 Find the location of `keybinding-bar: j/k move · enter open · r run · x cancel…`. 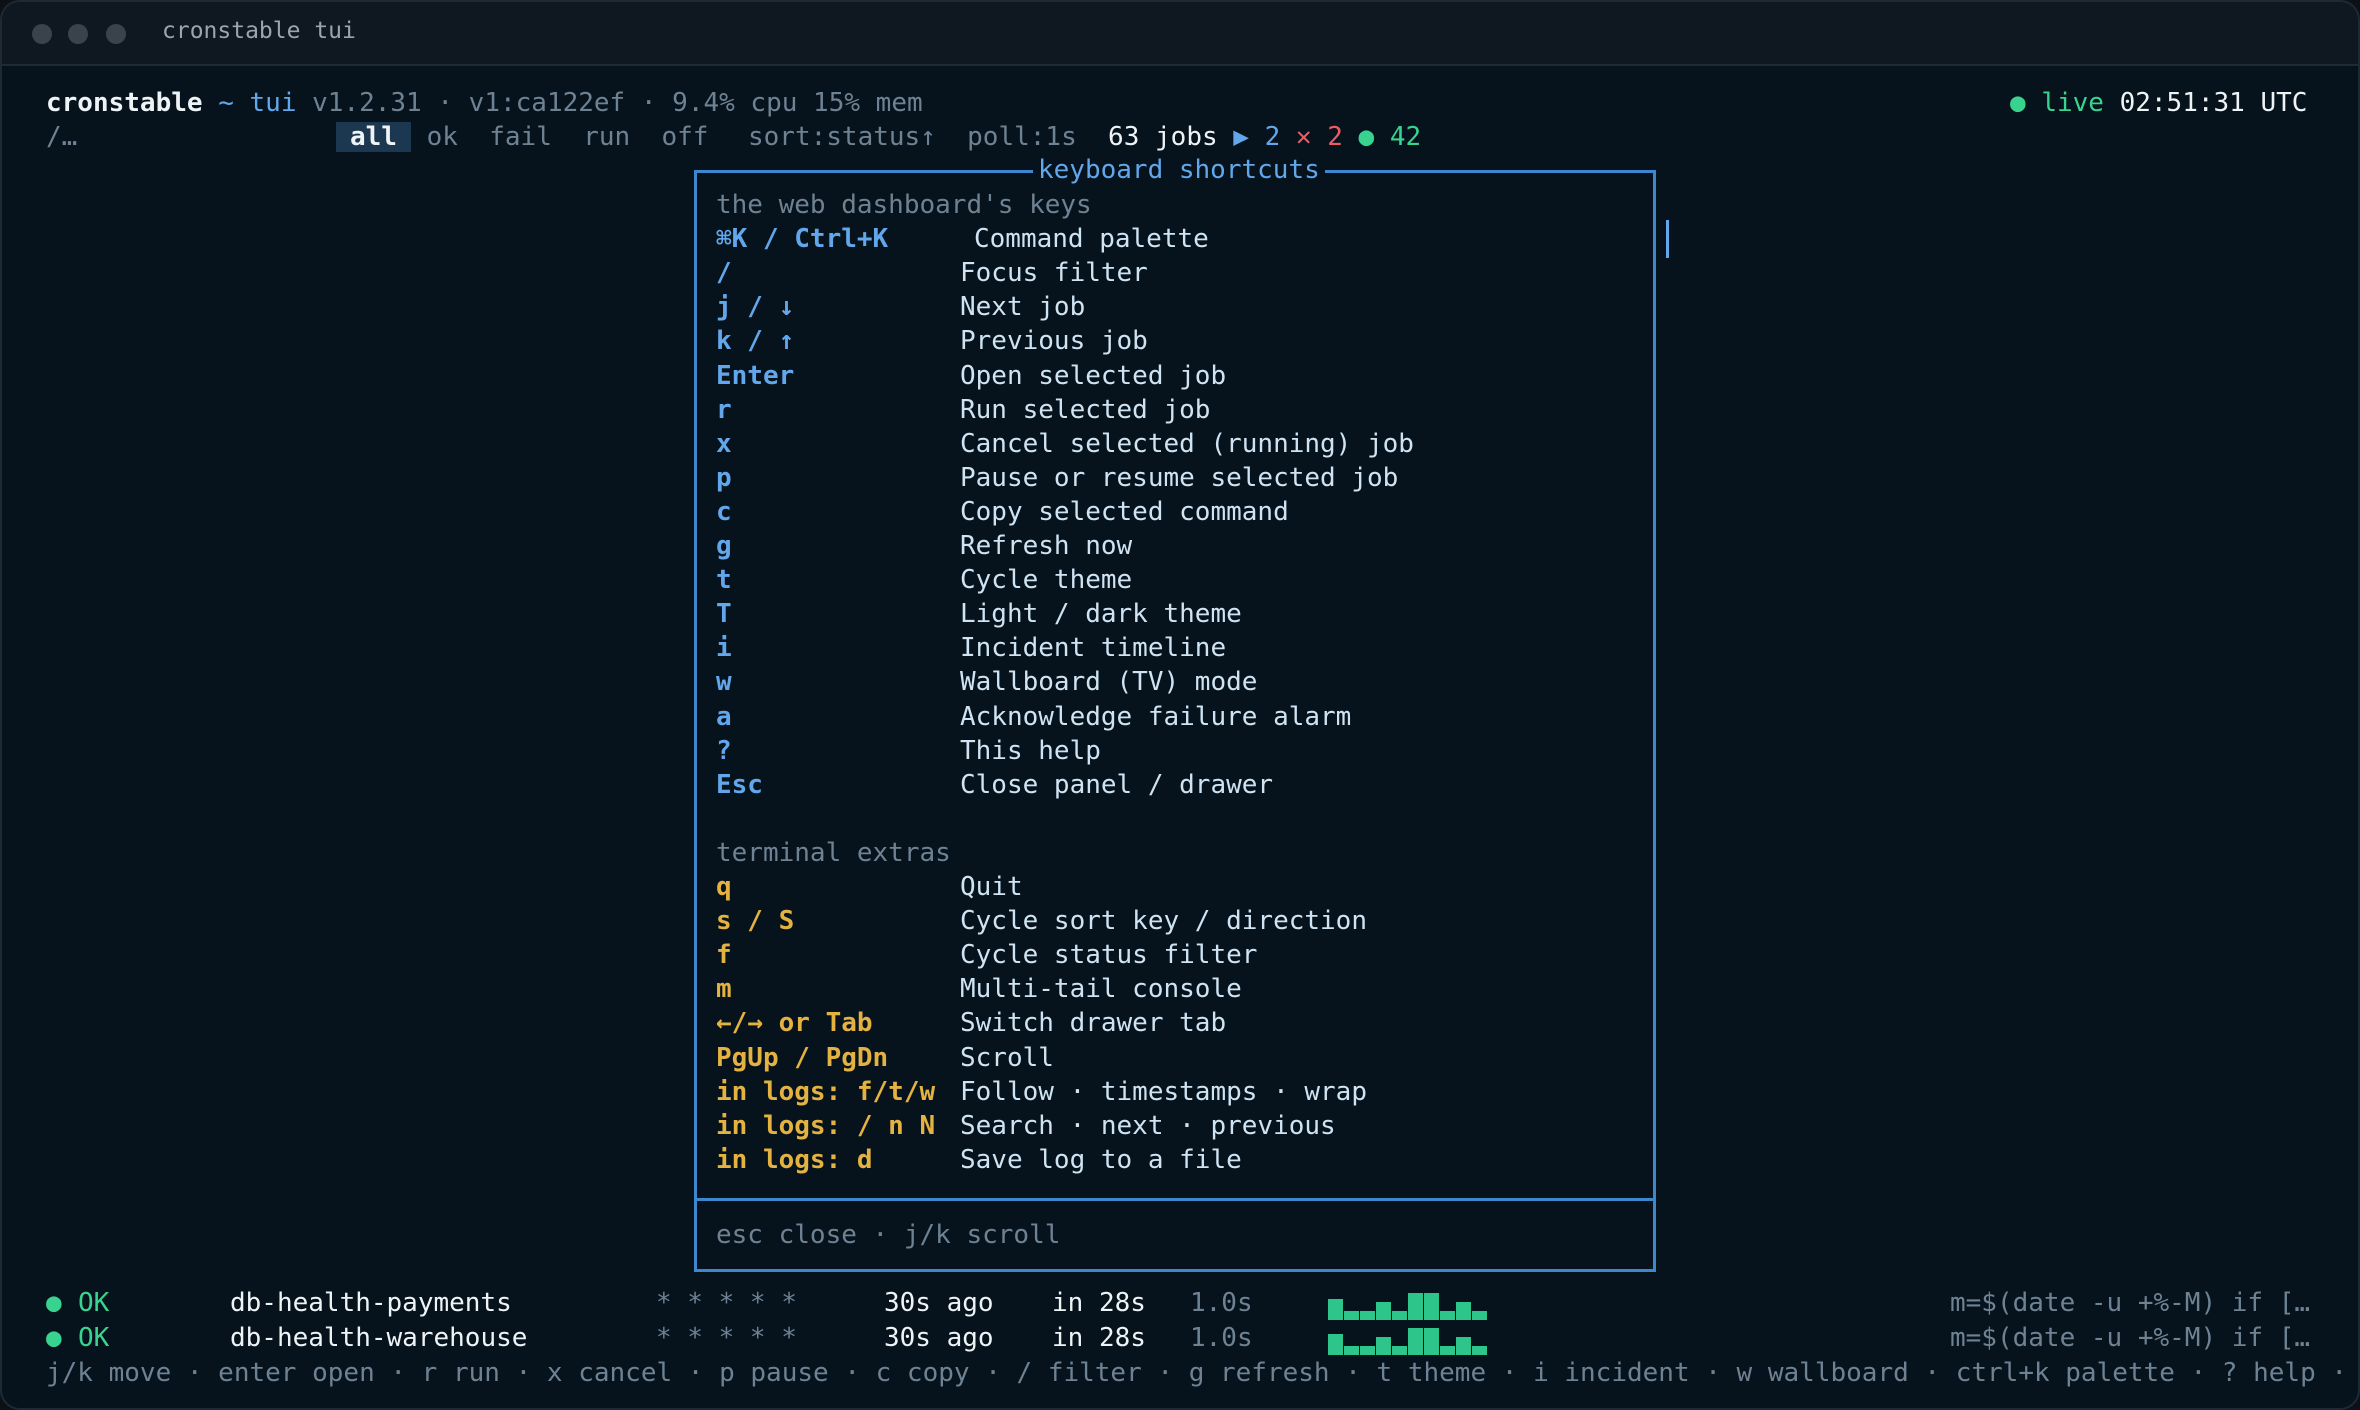

keybinding-bar: j/k move · enter open · r run · x cancel… is located at coordinates (1203, 1373).